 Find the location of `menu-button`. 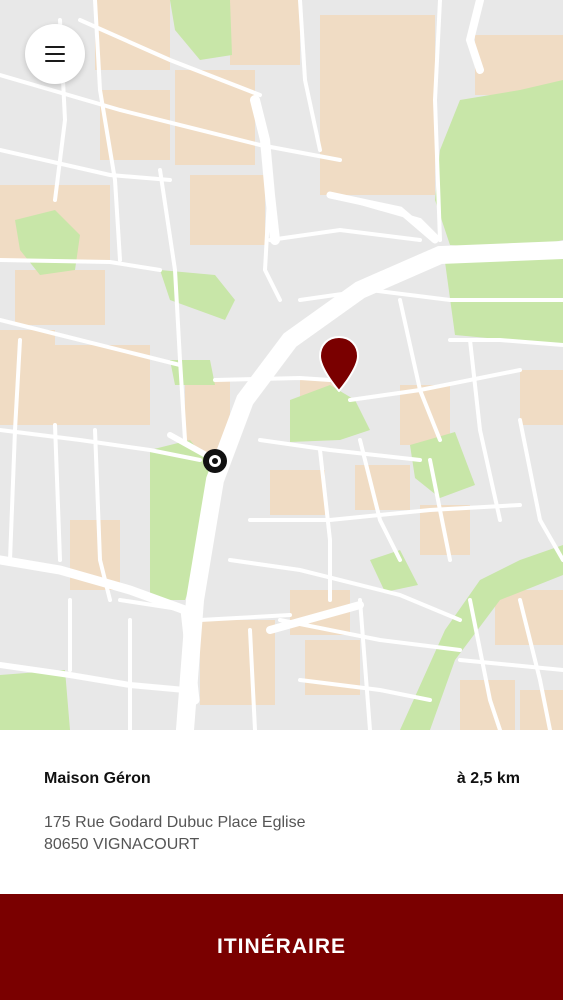

menu-button is located at coordinates (55, 54).